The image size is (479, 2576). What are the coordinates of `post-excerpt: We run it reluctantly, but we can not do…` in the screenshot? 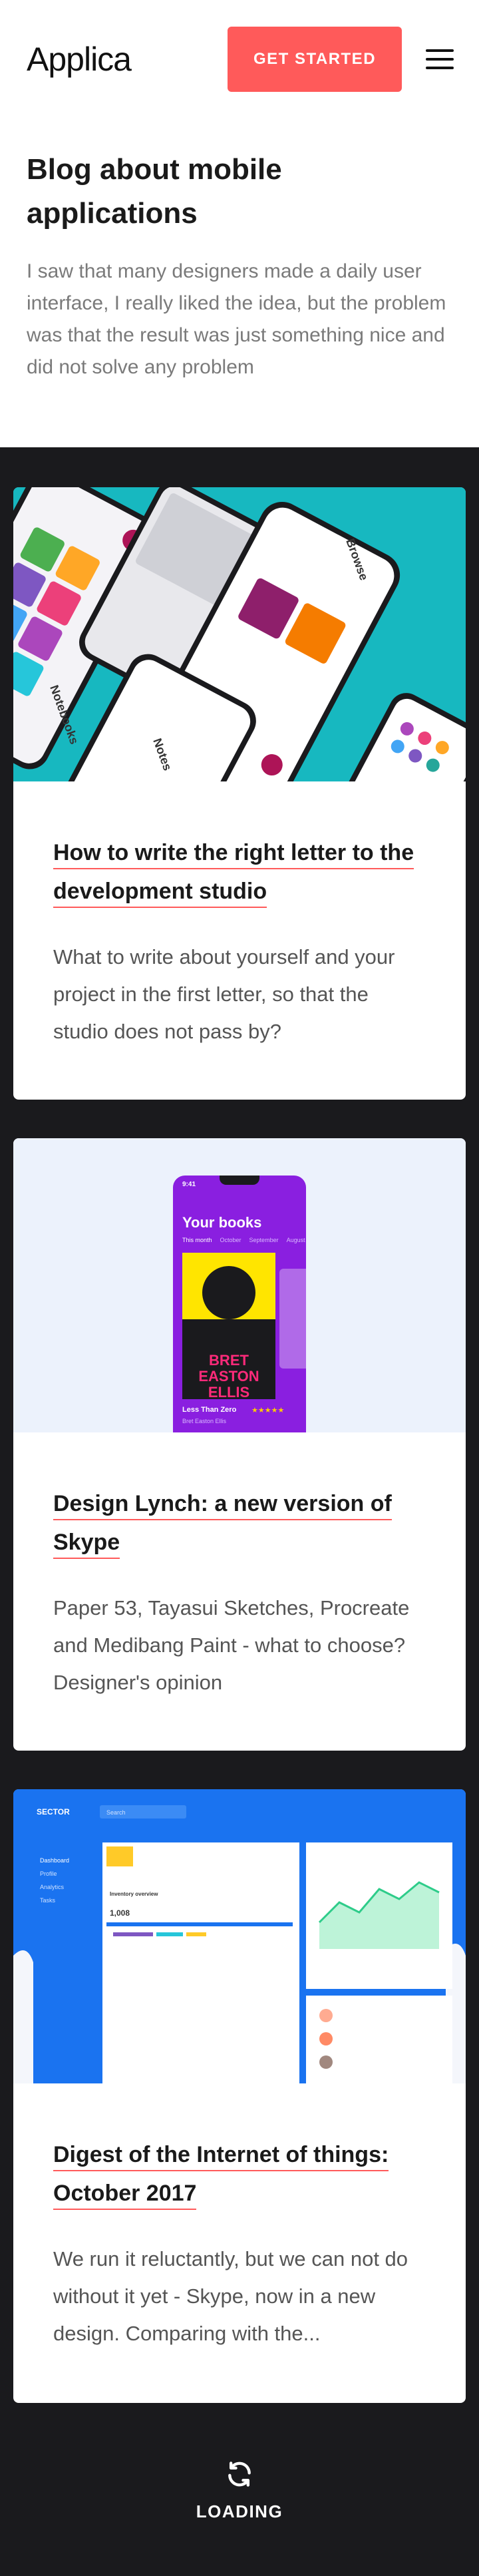 It's located at (230, 2296).